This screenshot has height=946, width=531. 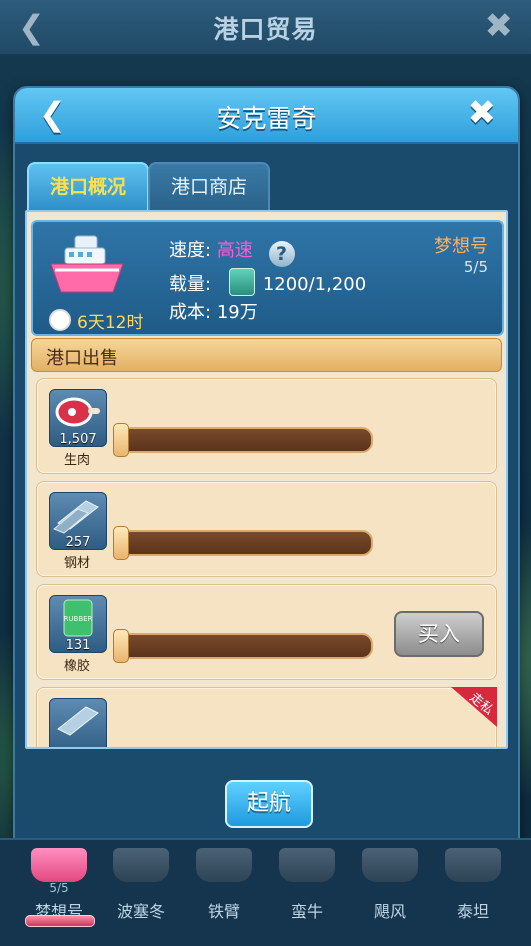 I want to click on ship-slot-name: 飓风, so click(x=389, y=911).